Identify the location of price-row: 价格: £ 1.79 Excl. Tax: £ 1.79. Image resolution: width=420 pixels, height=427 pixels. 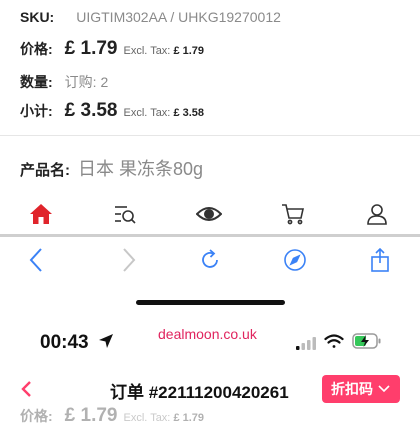
(112, 49).